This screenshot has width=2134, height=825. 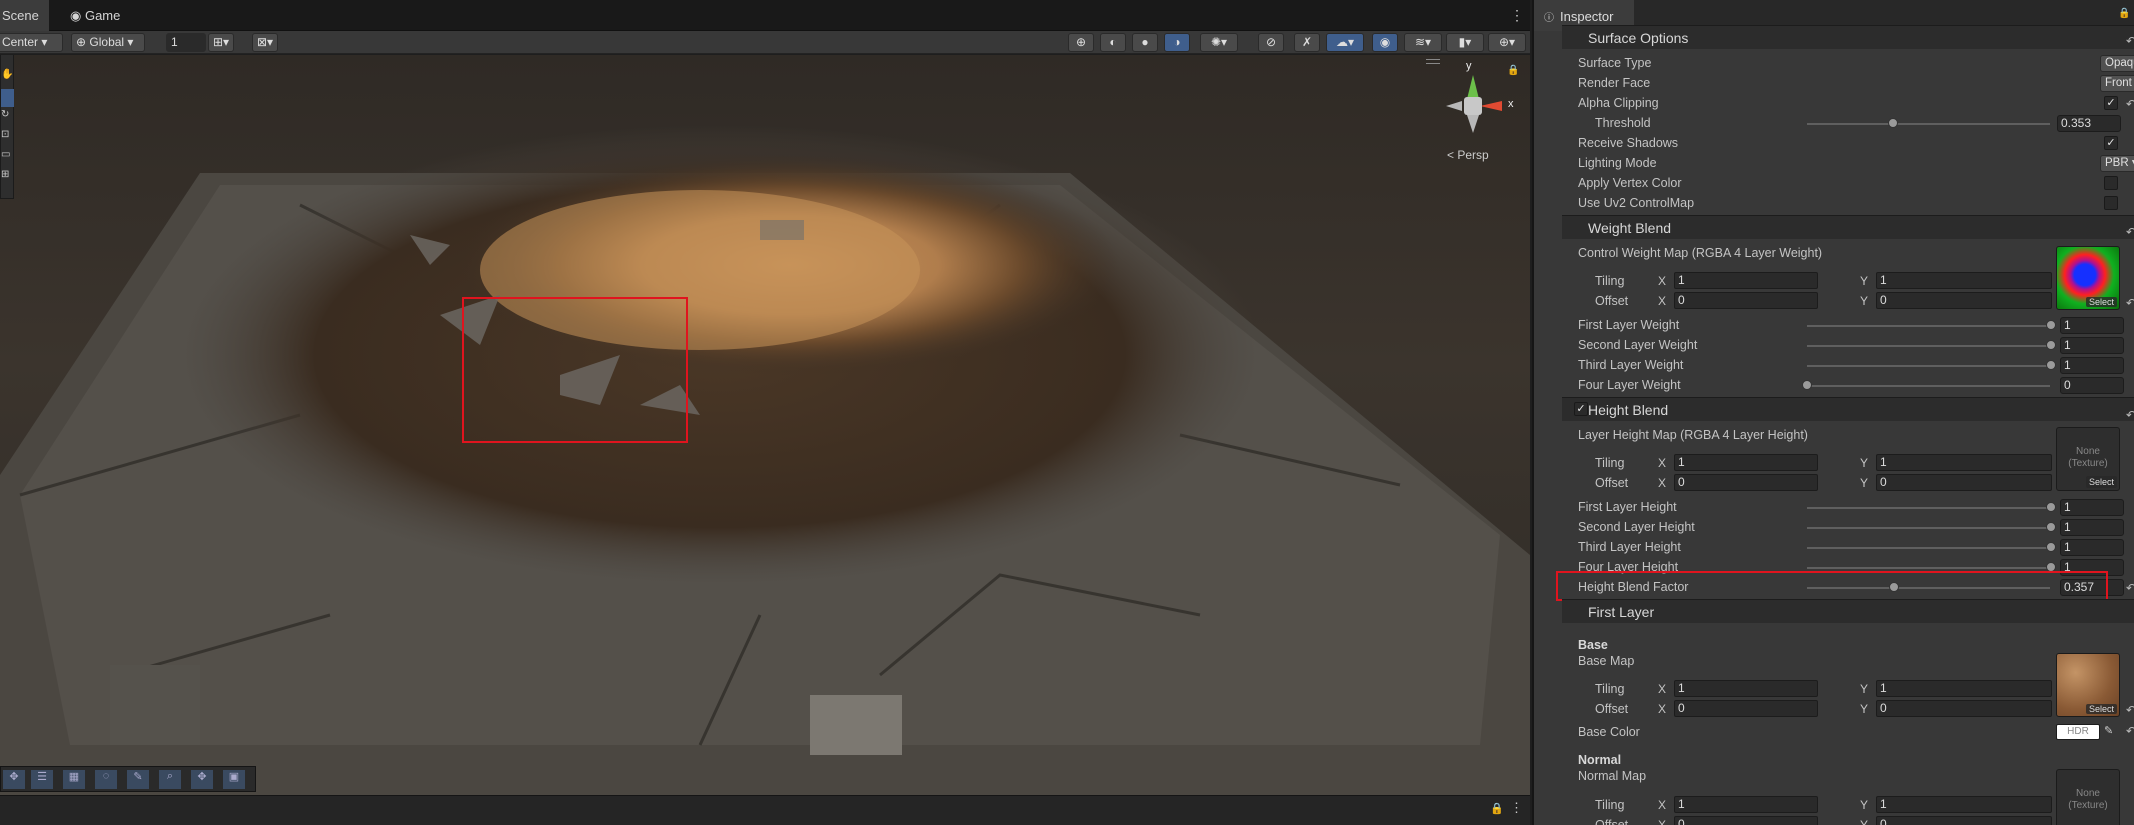 I want to click on lighting-mode-dropdown: PBR ▾, so click(x=2117, y=163).